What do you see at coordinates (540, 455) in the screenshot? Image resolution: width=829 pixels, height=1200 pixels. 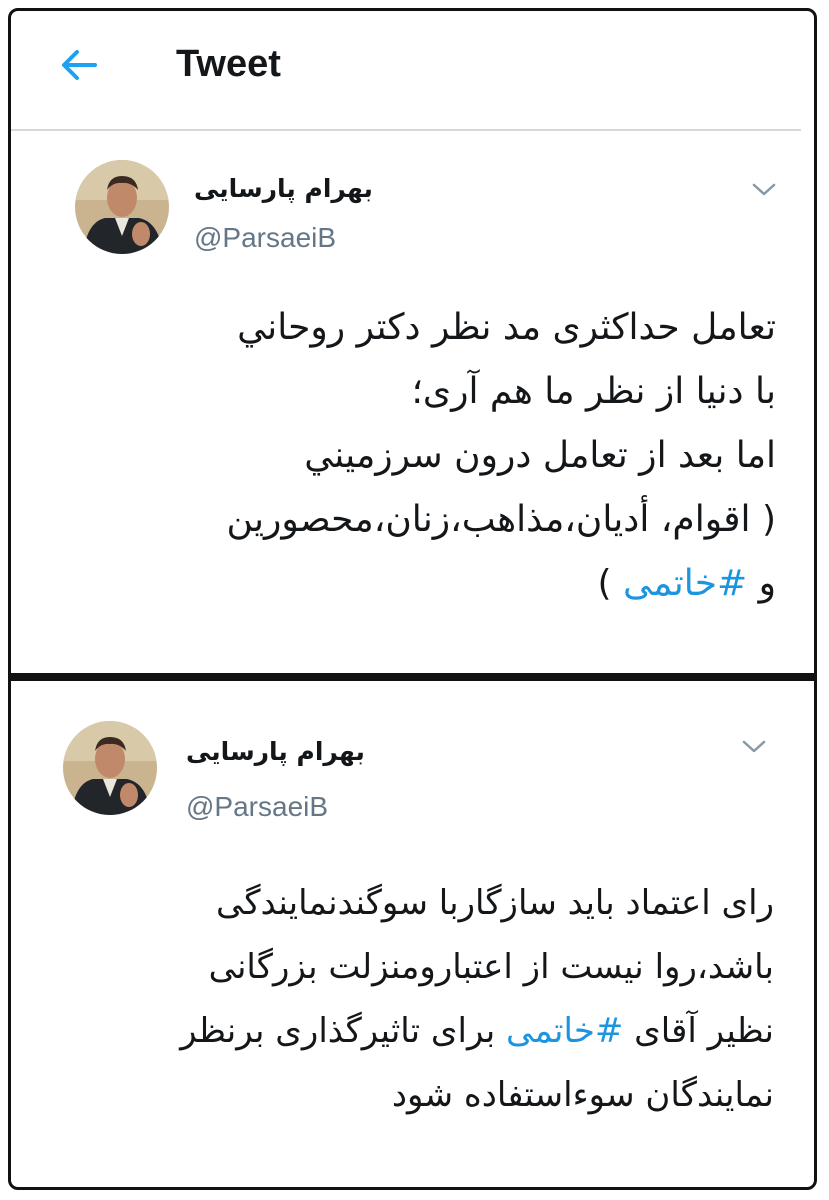 I see `tweet-text-line: اما بعد از تعامل درون سرزميني` at bounding box center [540, 455].